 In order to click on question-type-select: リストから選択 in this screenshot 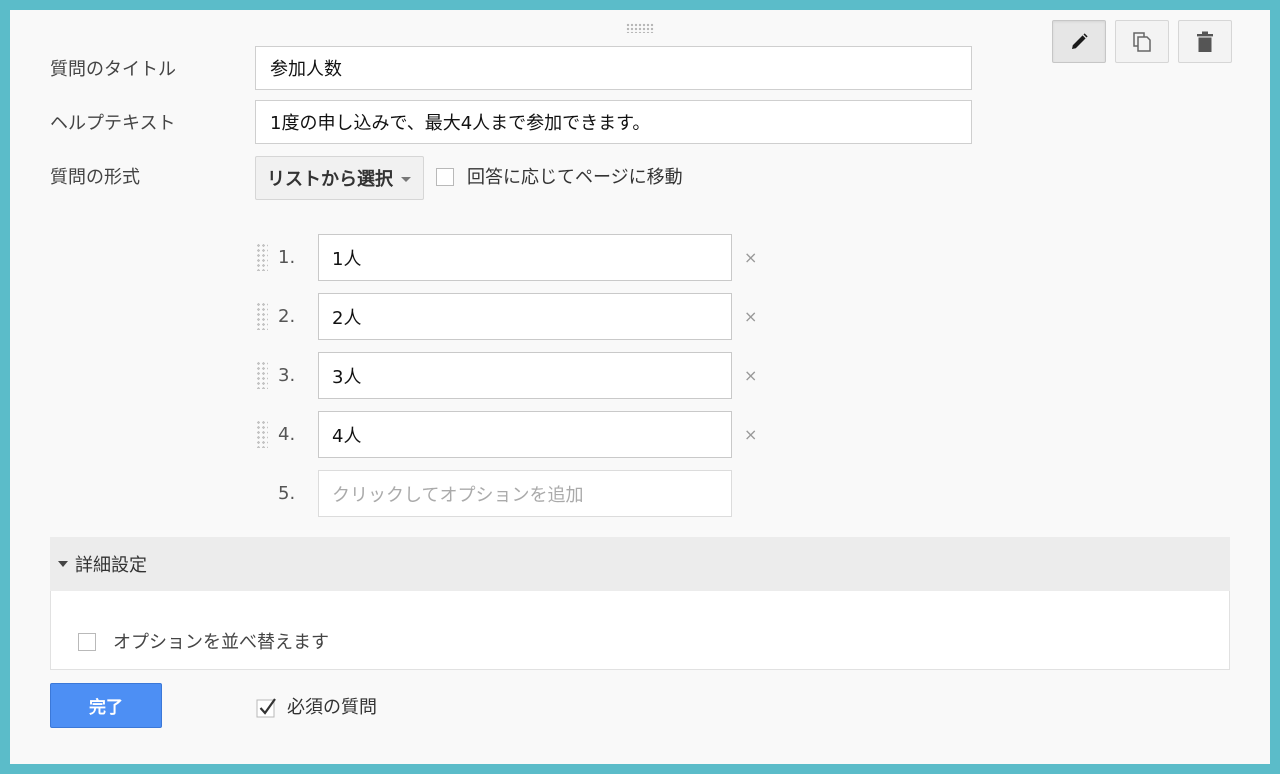, I will do `click(339, 178)`.